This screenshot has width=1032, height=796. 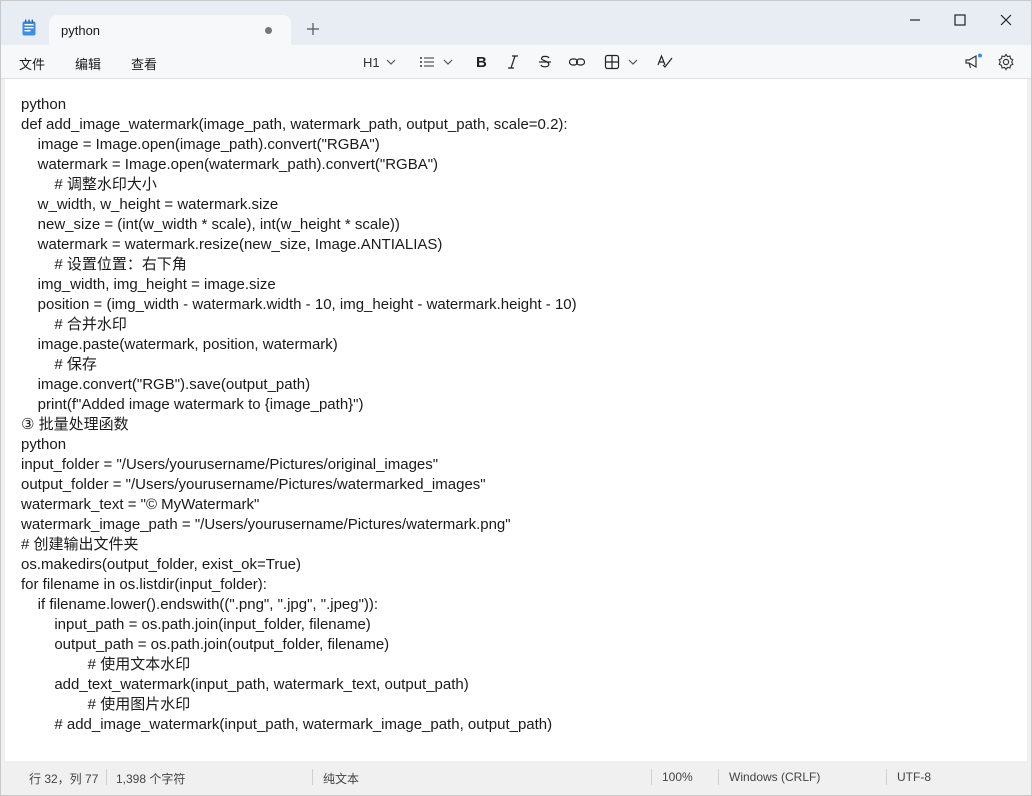 What do you see at coordinates (427, 62) in the screenshot?
I see `bullet-list-icon` at bounding box center [427, 62].